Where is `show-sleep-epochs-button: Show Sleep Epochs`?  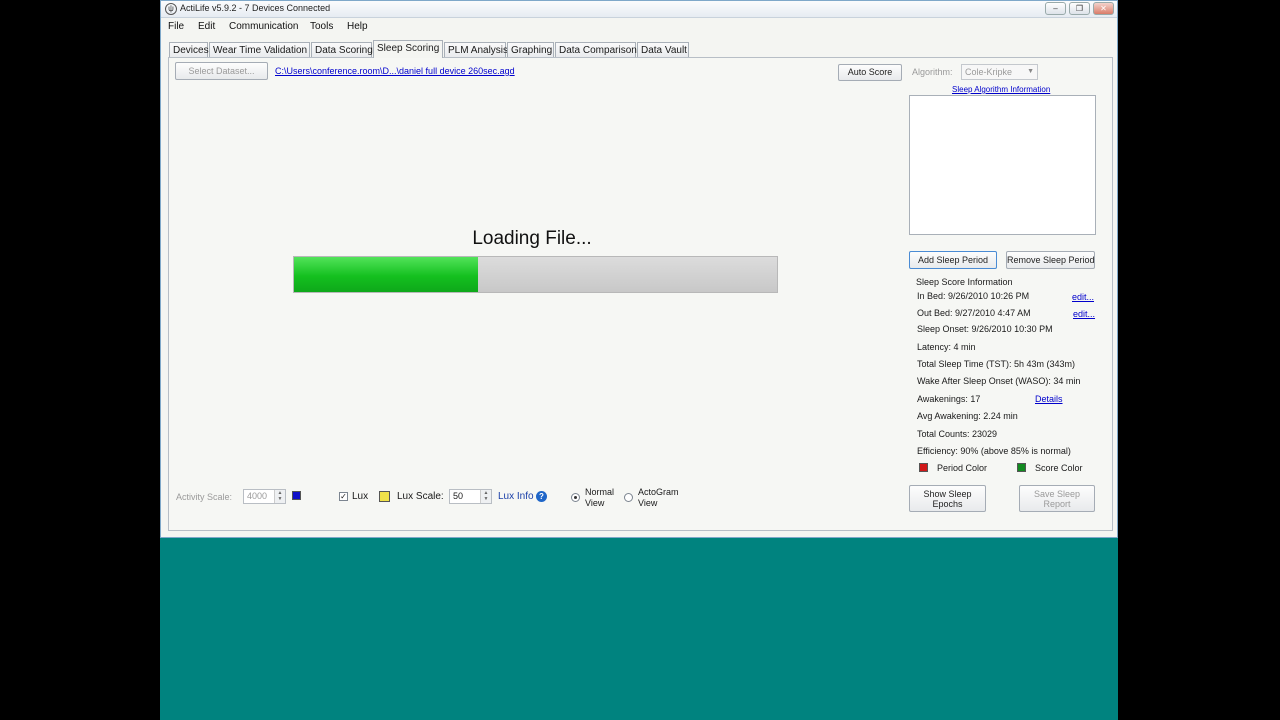 show-sleep-epochs-button: Show Sleep Epochs is located at coordinates (947, 498).